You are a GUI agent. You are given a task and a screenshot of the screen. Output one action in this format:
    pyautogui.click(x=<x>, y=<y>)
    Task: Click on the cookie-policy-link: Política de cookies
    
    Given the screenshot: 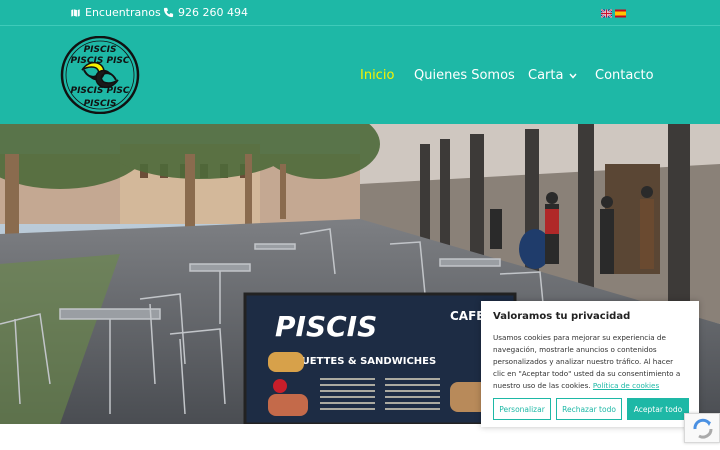 What is the action you would take?
    pyautogui.click(x=626, y=385)
    